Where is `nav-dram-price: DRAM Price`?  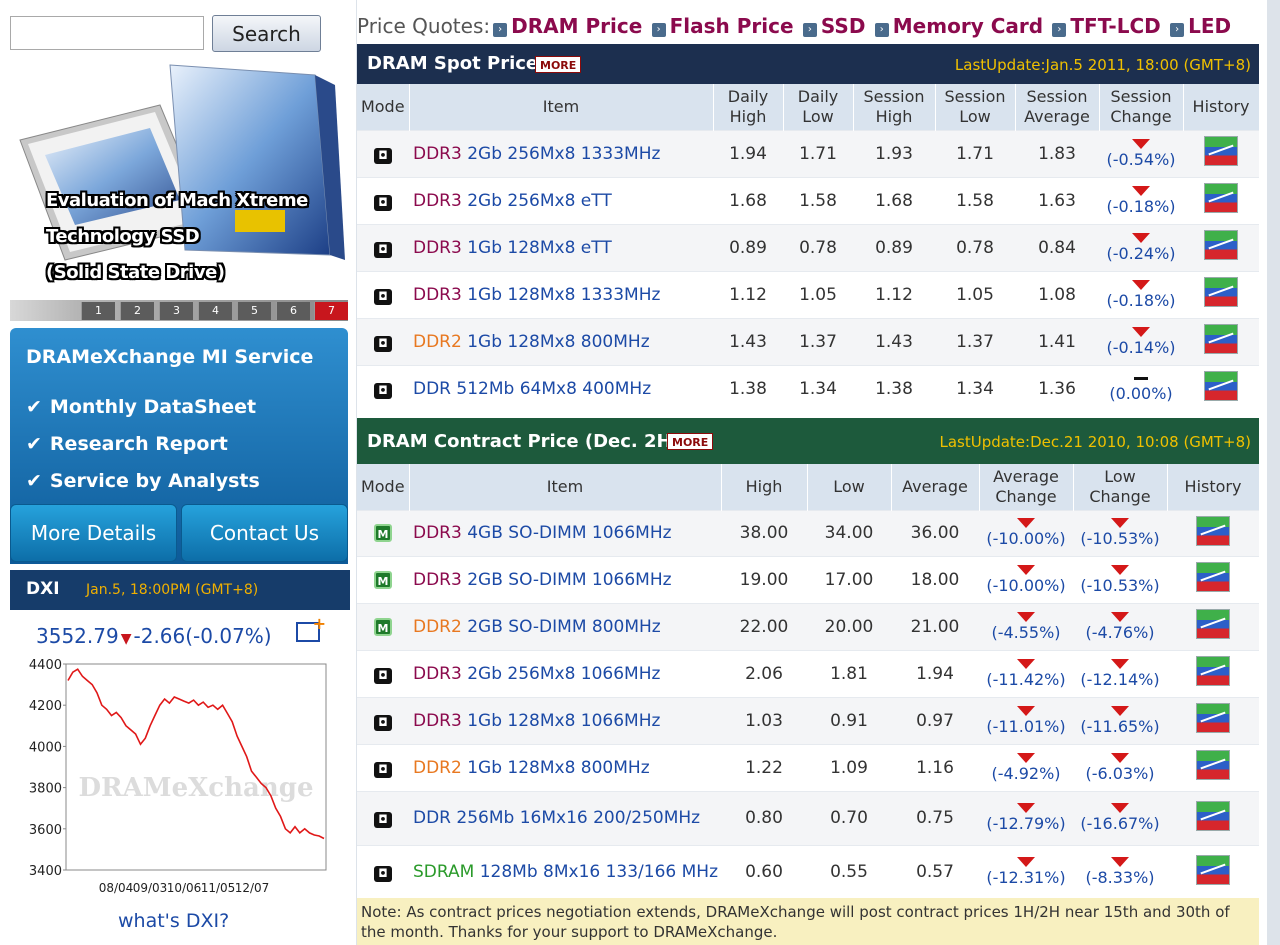
nav-dram-price: DRAM Price is located at coordinates (576, 26).